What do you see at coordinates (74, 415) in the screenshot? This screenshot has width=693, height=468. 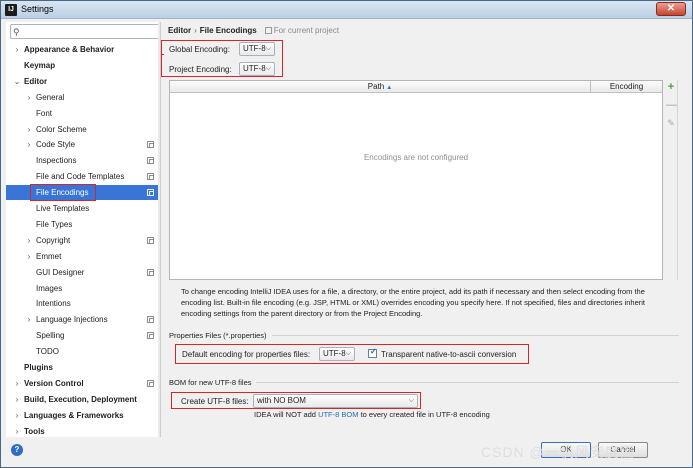 I see `sidebar-item-label: Languages & Frameworks` at bounding box center [74, 415].